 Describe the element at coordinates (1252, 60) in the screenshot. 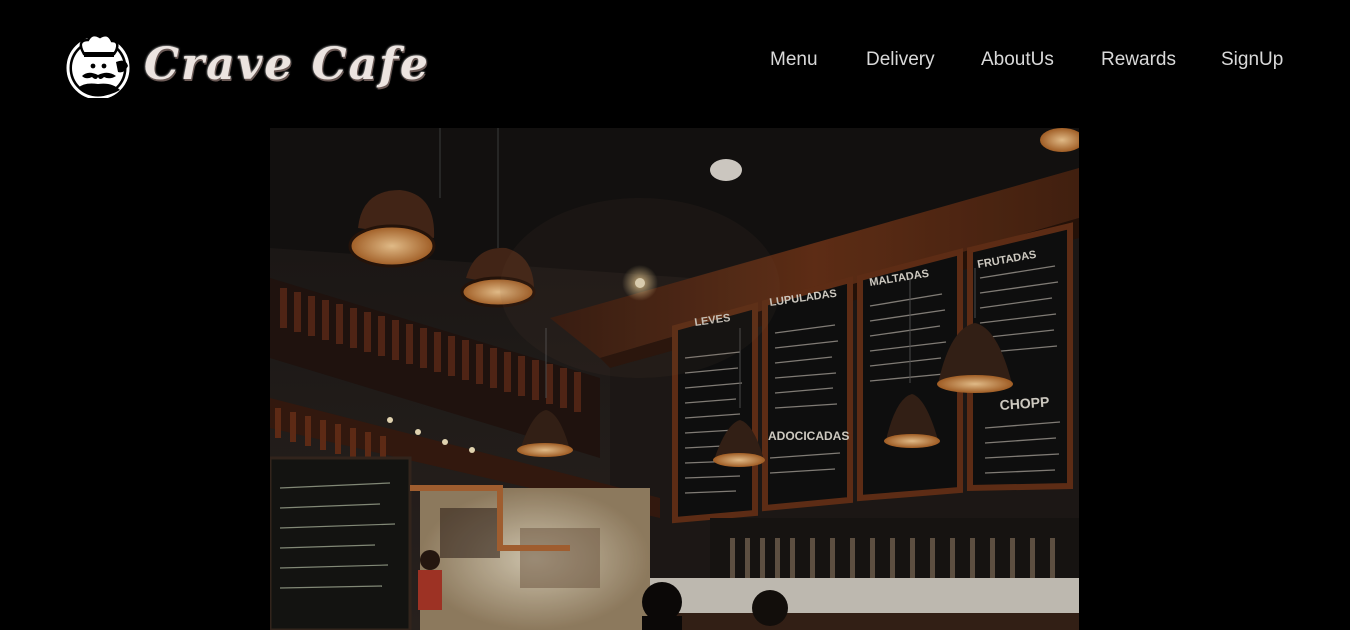

I see `nav-item-signup: SignUp` at that location.